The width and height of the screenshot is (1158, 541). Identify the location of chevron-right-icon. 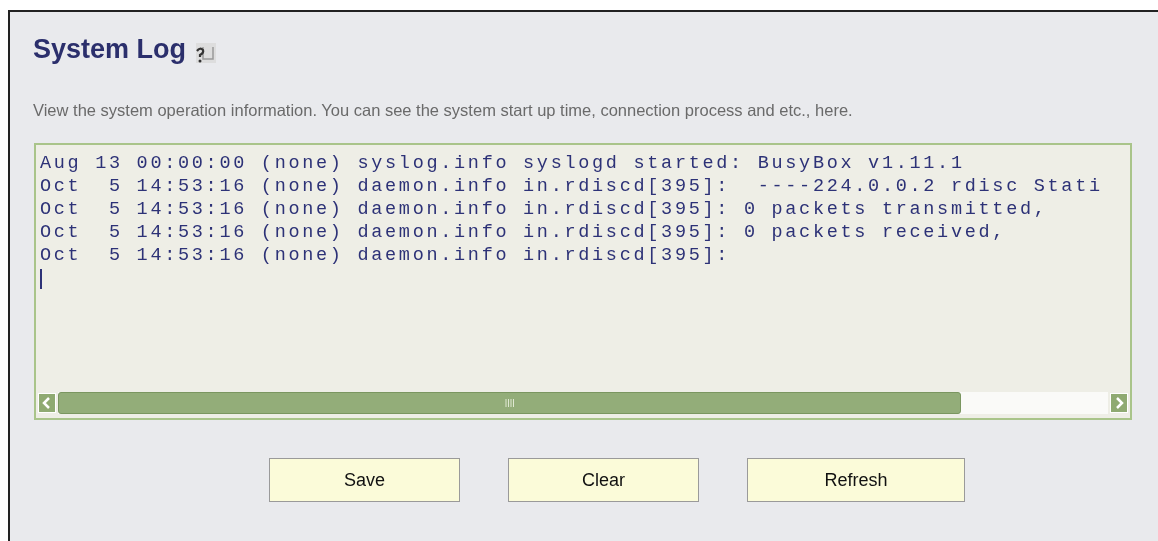
(1119, 403).